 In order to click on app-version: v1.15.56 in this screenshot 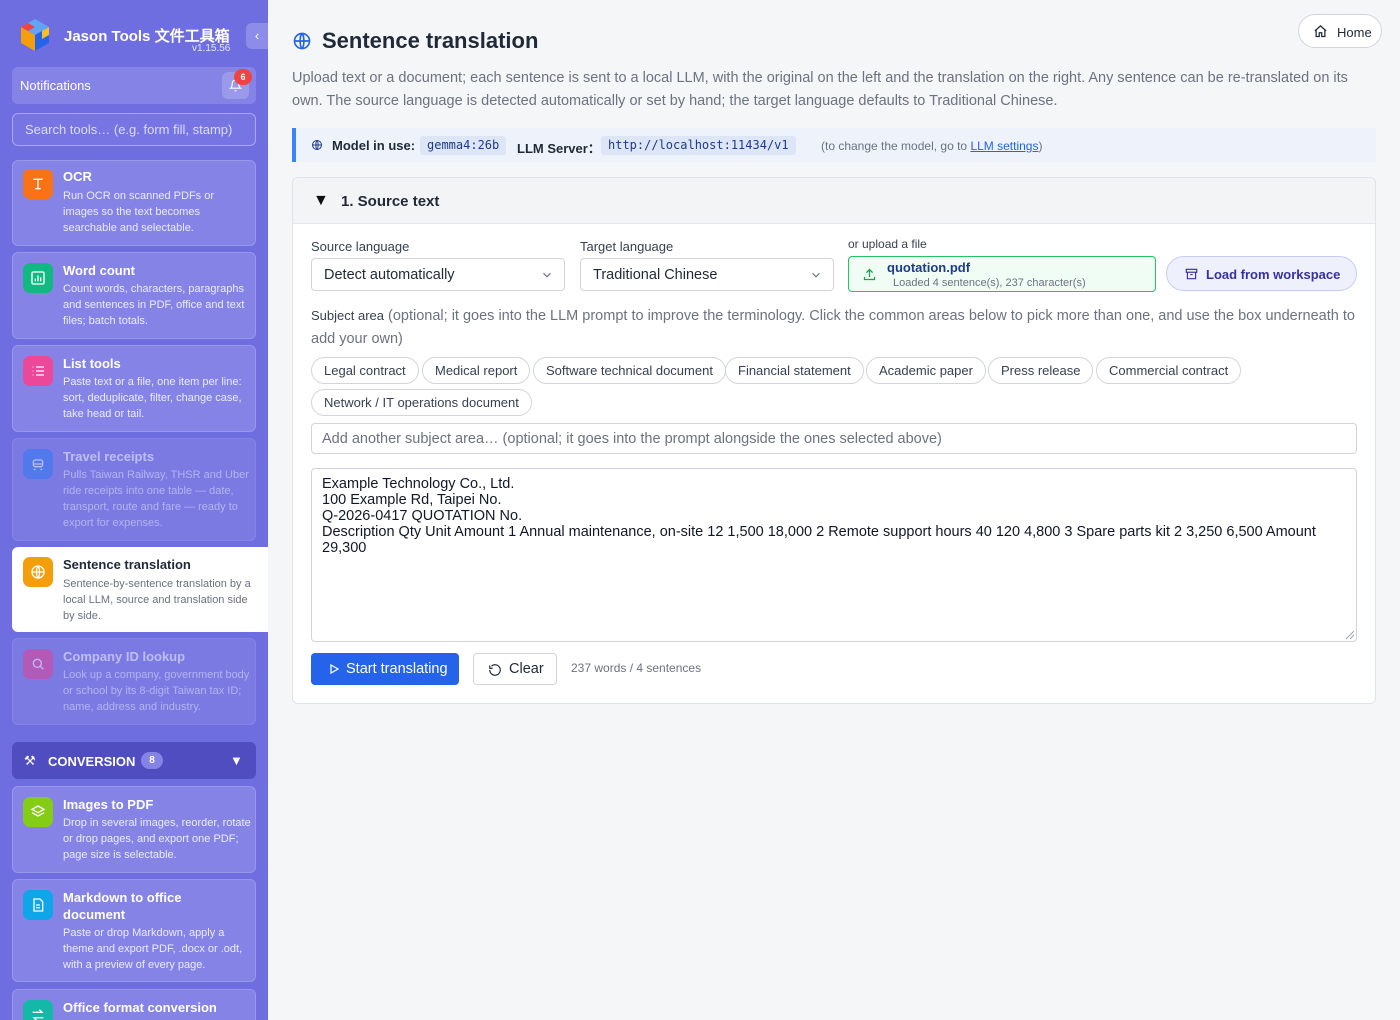, I will do `click(211, 48)`.